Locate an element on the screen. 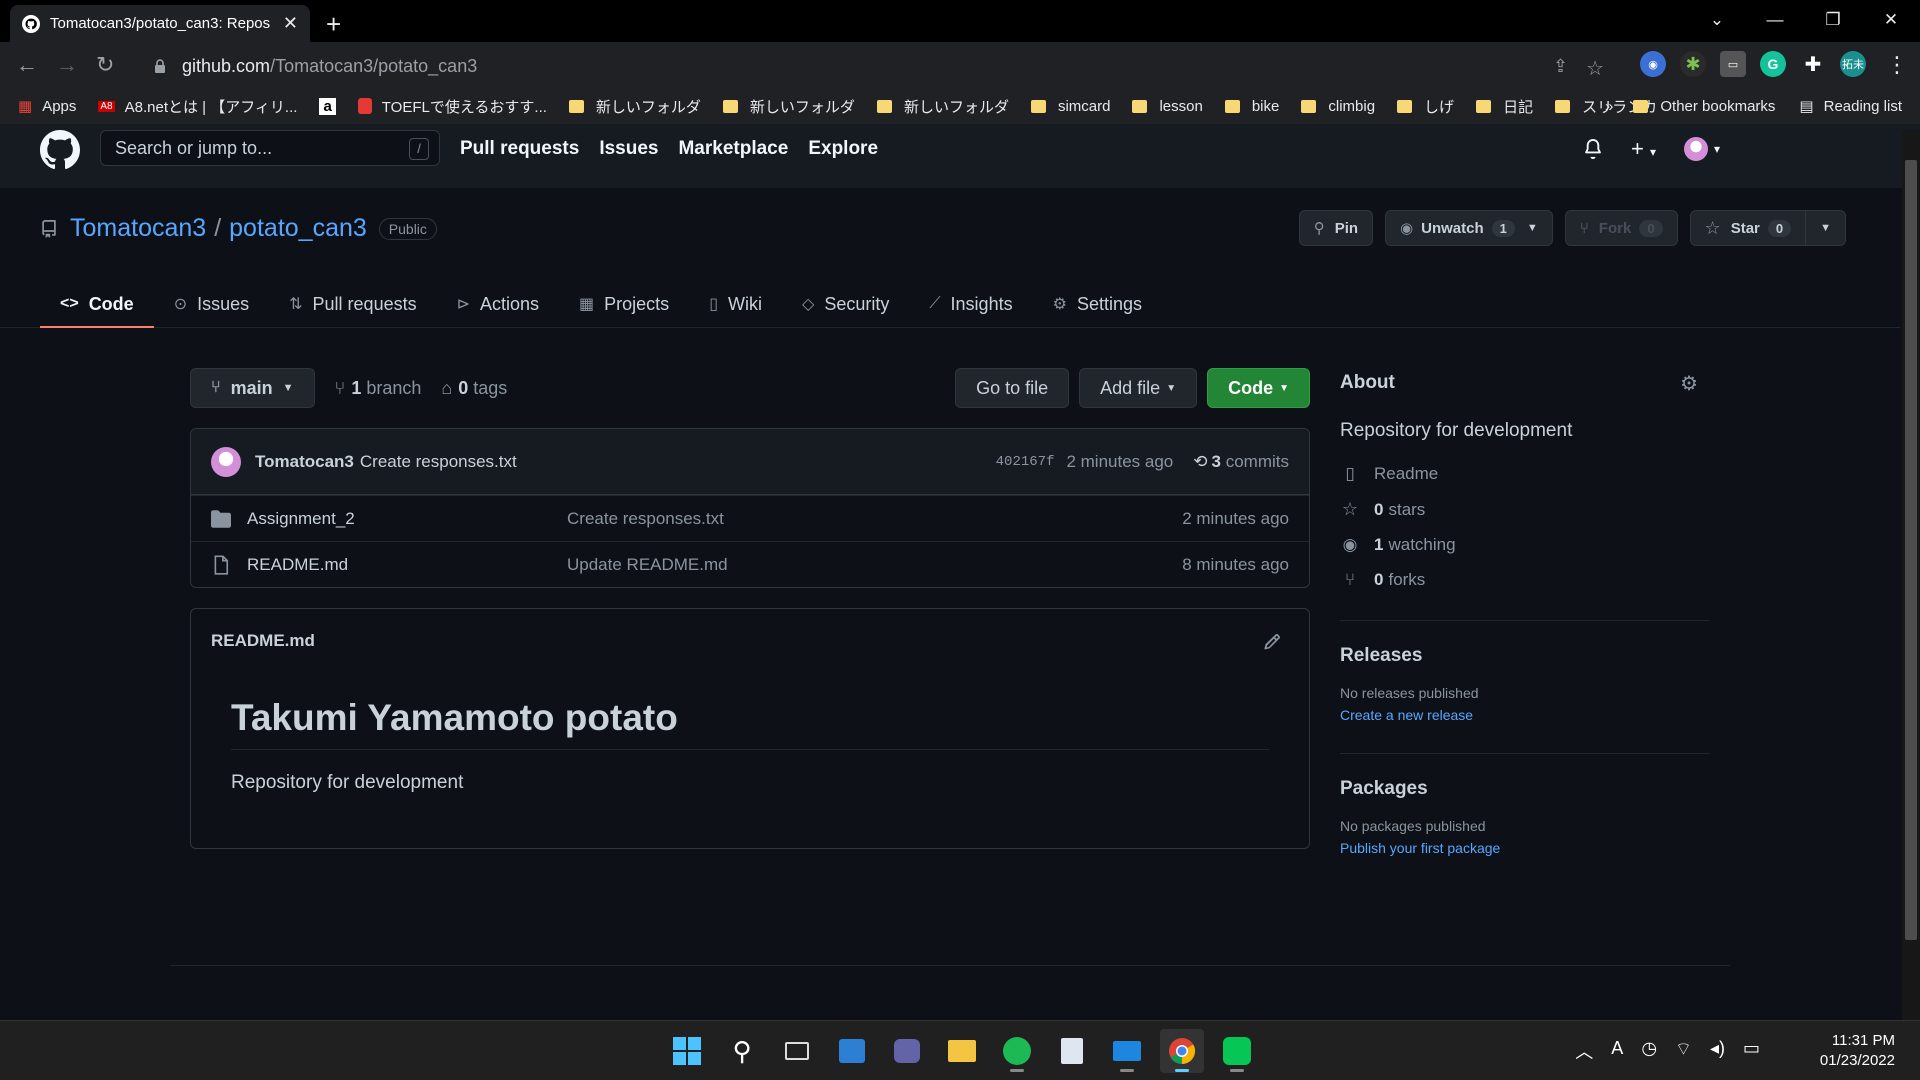  file-row: README.md Update README.md 8 minutes ago is located at coordinates (750, 564).